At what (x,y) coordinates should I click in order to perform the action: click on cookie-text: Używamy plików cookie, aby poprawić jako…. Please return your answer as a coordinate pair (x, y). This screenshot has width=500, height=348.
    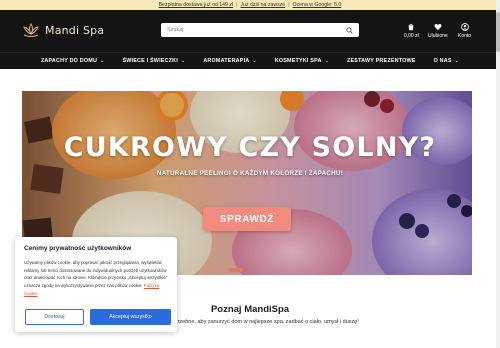
    Looking at the image, I should click on (96, 278).